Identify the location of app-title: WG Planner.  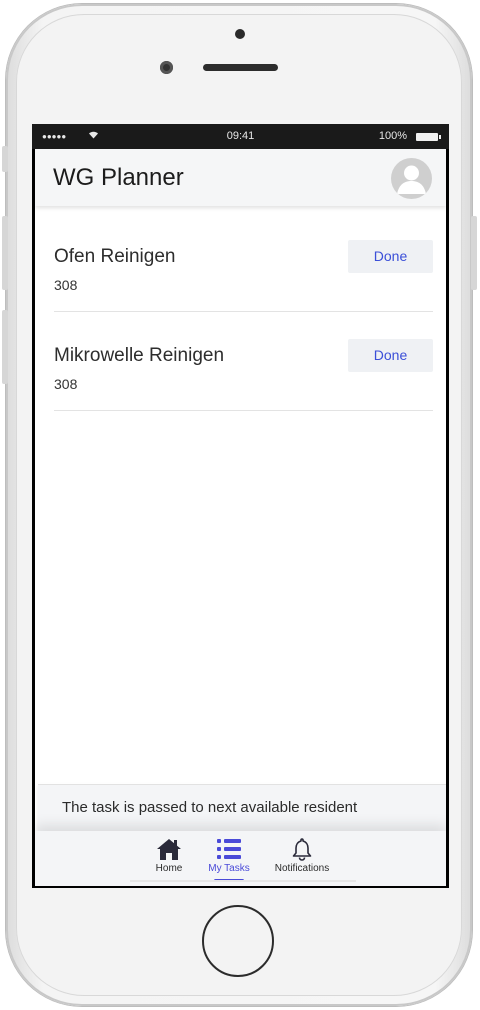
(118, 177).